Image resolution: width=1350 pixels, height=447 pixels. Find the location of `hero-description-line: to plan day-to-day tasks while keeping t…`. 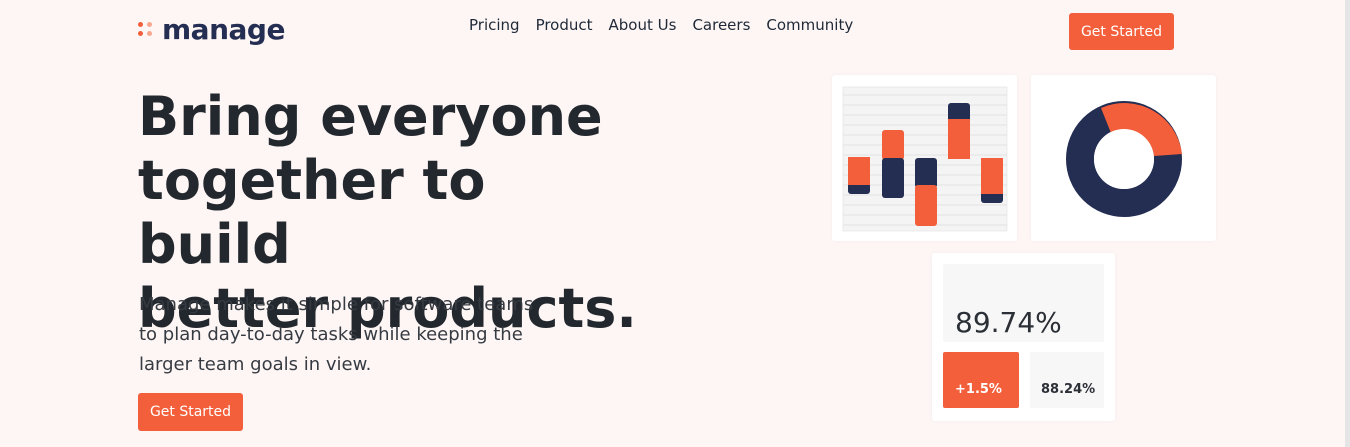

hero-description-line: to plan day-to-day tasks while keeping t… is located at coordinates (331, 334).